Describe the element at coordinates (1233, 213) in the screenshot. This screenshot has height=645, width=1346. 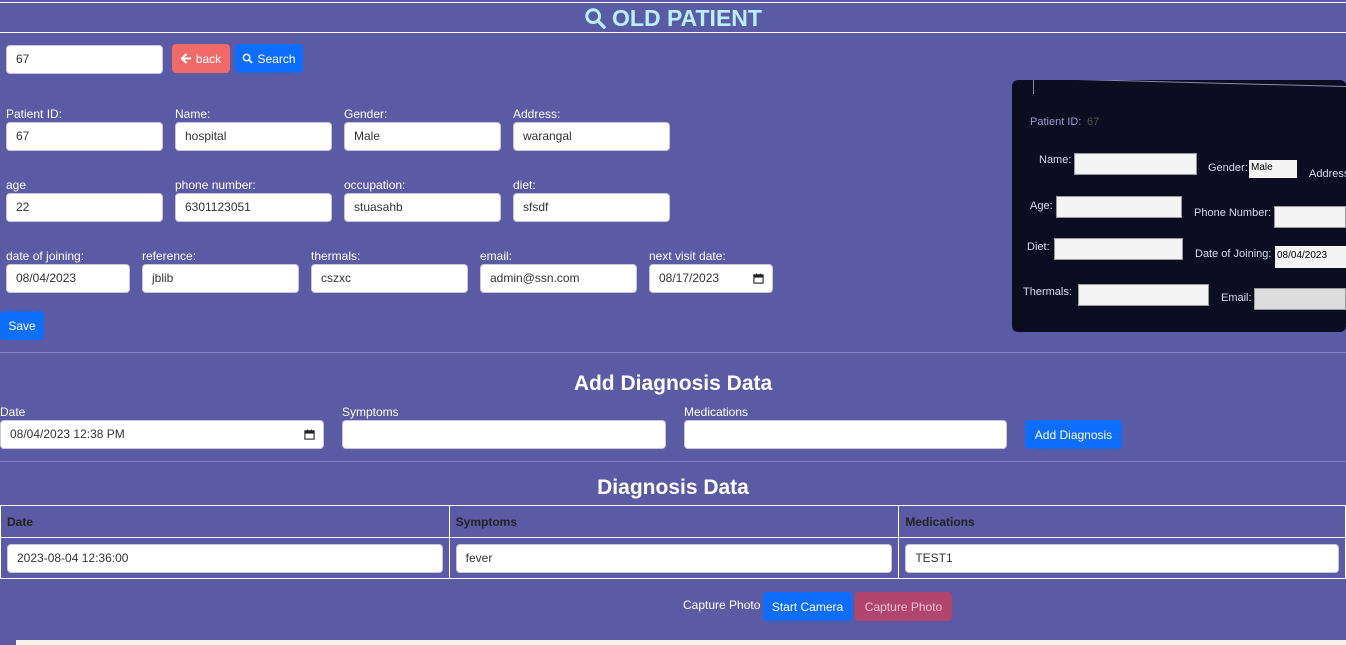
I see `photo-phone-label: Phone Number:` at that location.